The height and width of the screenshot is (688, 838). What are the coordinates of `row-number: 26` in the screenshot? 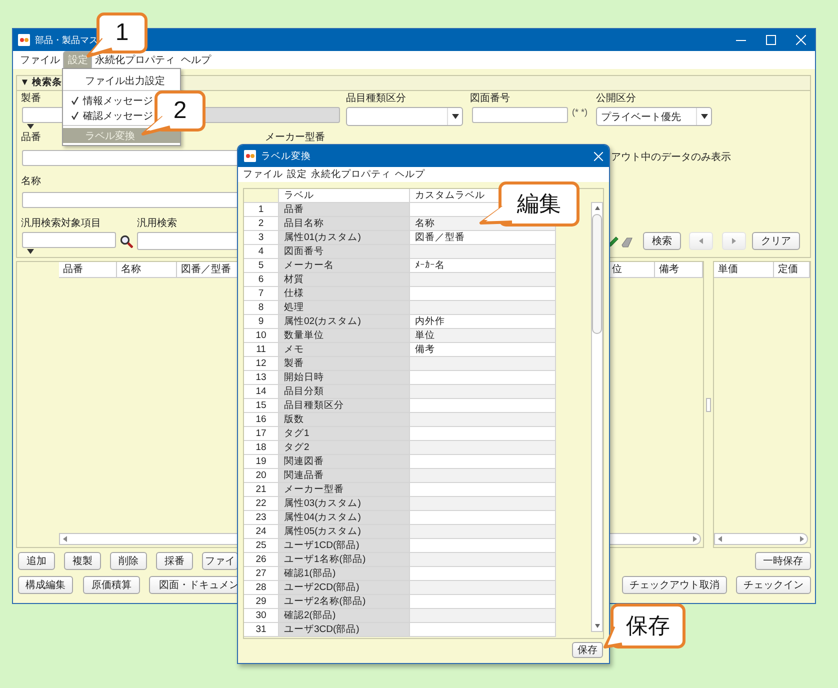 It's located at (261, 560).